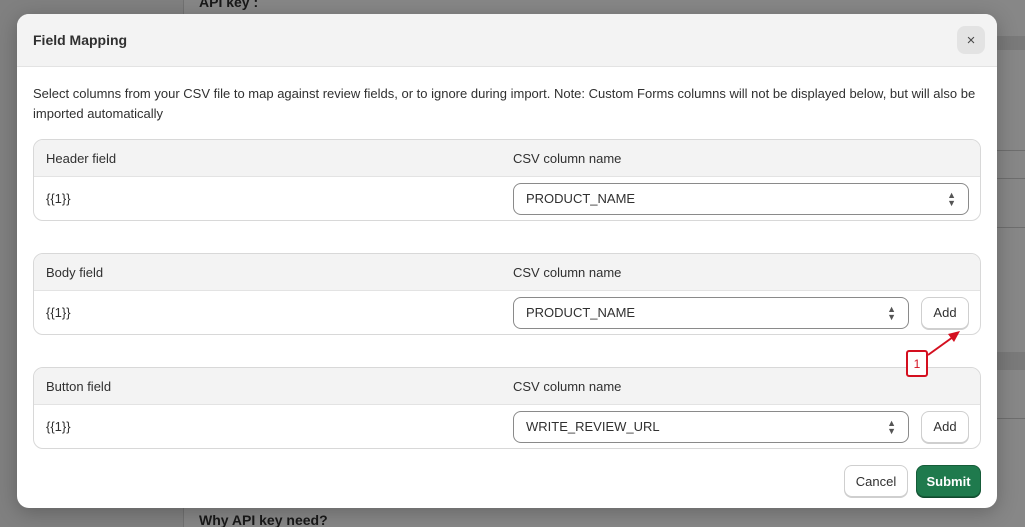  What do you see at coordinates (917, 363) in the screenshot?
I see `annotation-marker: 1` at bounding box center [917, 363].